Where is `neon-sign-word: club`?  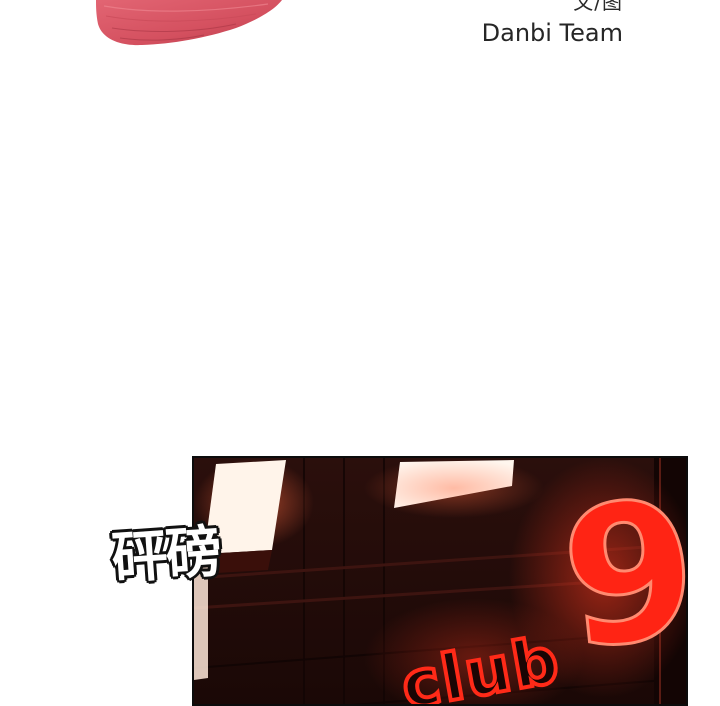
neon-sign-word: club is located at coordinates (481, 664).